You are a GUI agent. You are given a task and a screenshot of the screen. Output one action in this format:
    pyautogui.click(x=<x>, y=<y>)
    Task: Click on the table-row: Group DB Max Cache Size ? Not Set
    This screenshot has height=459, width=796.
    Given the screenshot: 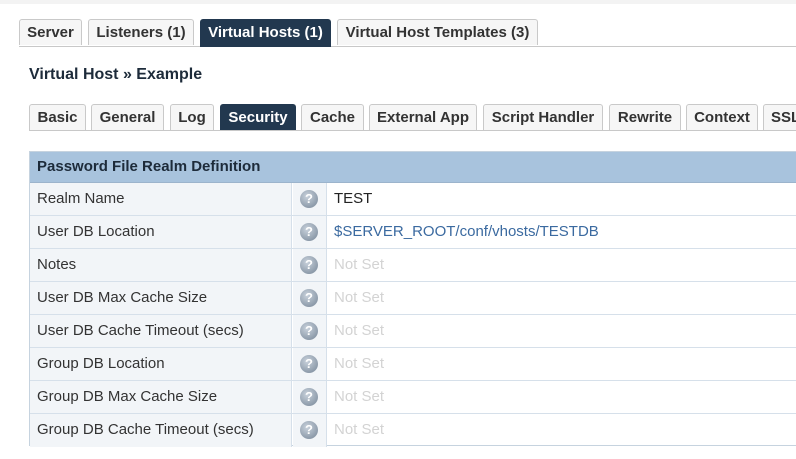 What is the action you would take?
    pyautogui.click(x=413, y=397)
    